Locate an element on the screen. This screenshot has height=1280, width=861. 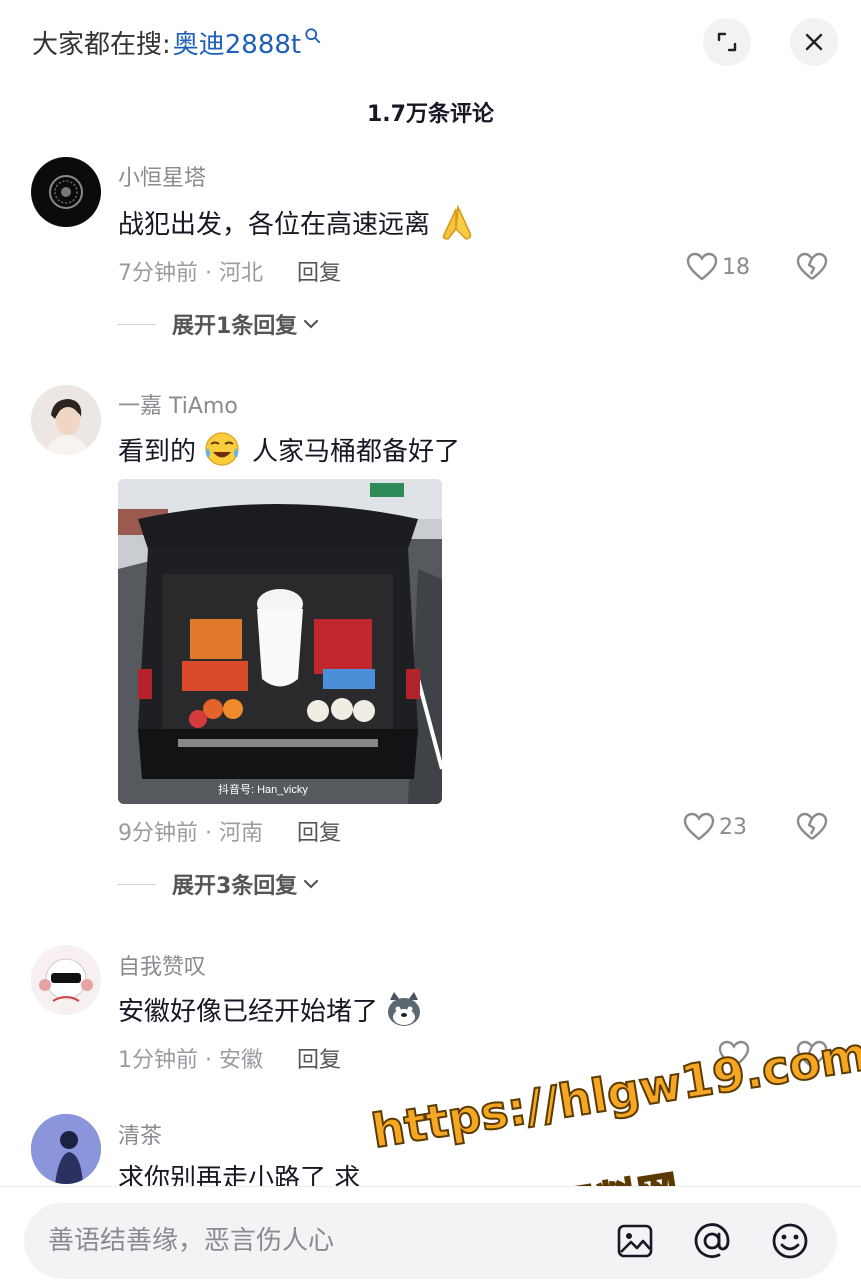
comment-text: 战犯出发，各位在高速远离 is located at coordinates (297, 222).